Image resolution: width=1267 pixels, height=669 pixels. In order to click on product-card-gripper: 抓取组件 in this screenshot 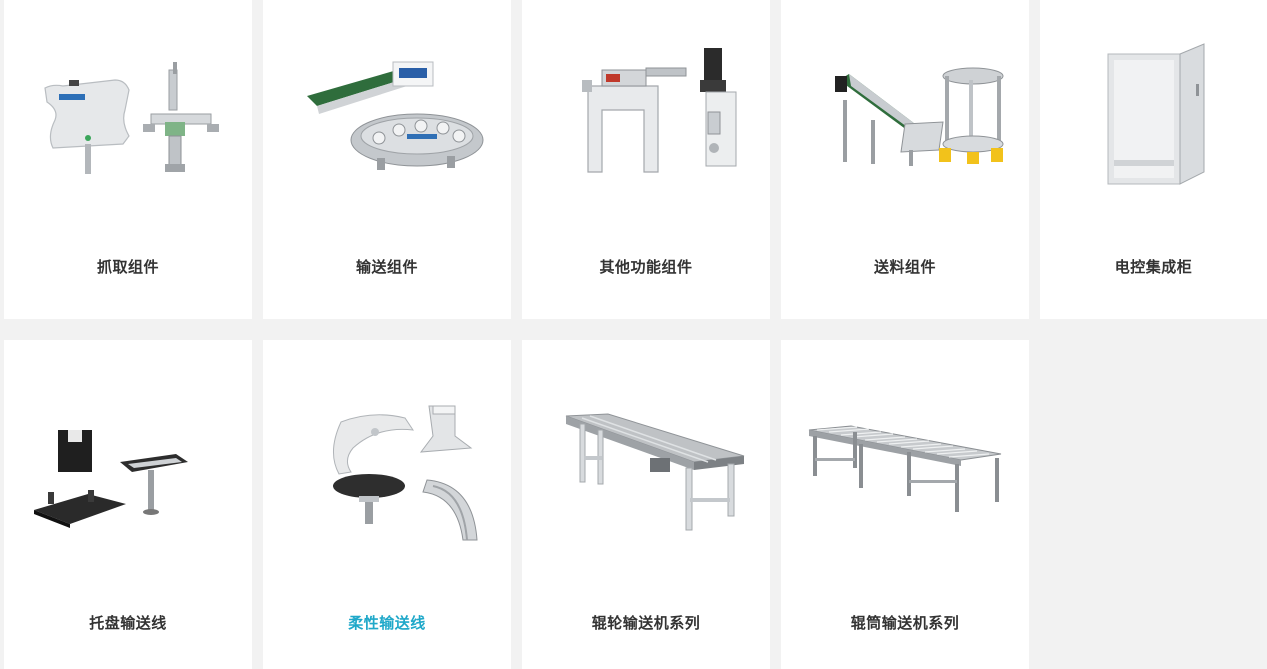, I will do `click(128, 159)`.